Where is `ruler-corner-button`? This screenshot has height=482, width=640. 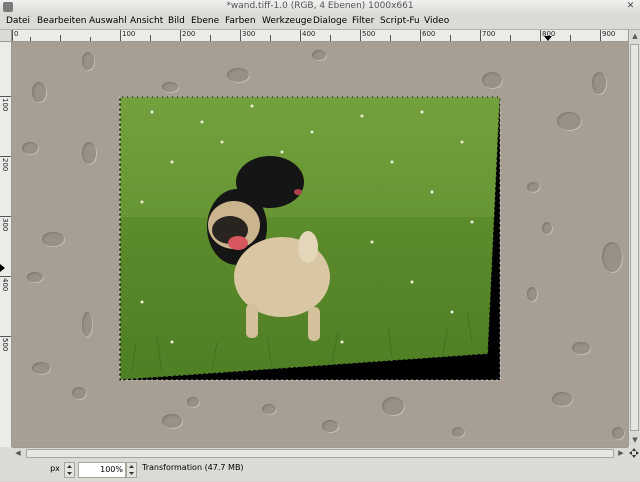
ruler-corner-button is located at coordinates (6, 36).